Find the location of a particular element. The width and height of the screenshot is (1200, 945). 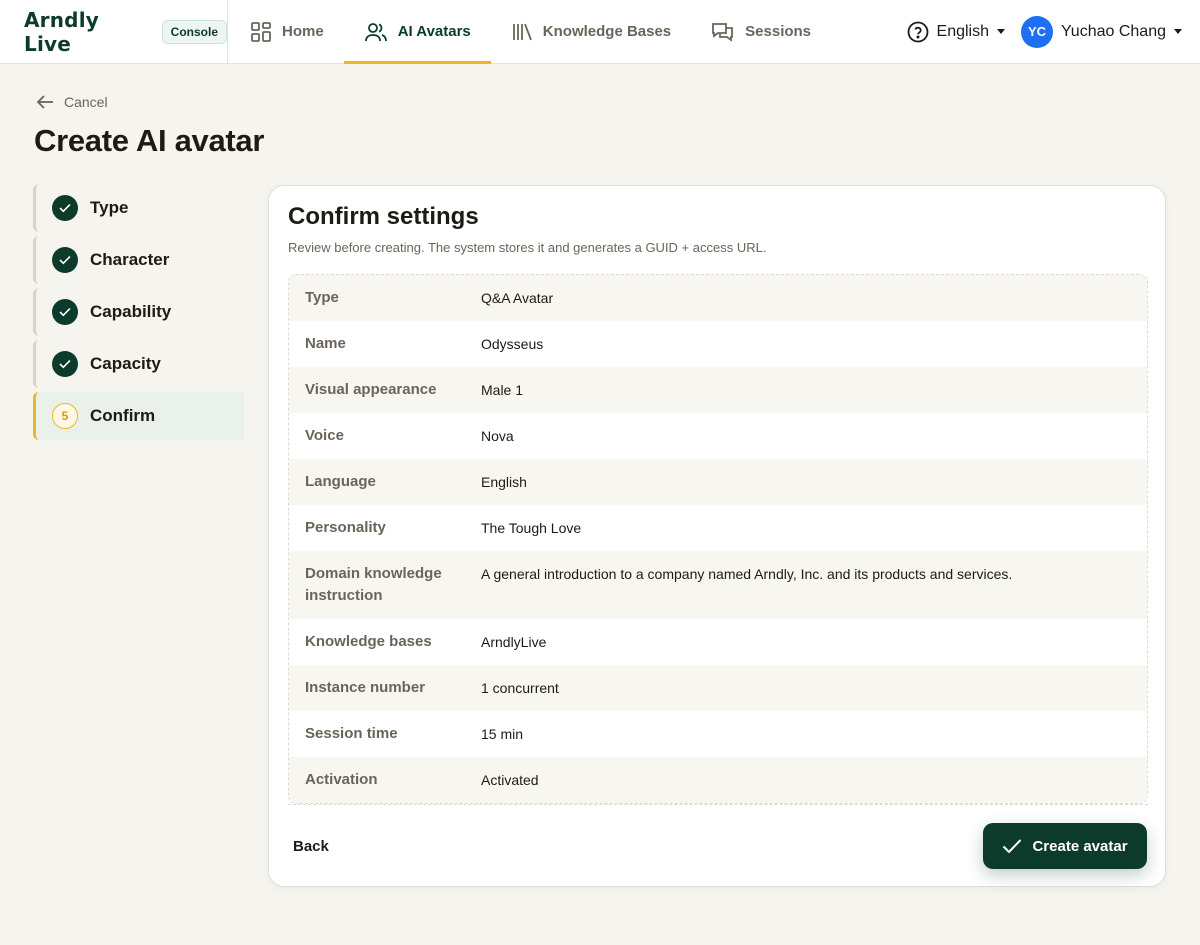

summary-value: 1 concurrent is located at coordinates (520, 688).